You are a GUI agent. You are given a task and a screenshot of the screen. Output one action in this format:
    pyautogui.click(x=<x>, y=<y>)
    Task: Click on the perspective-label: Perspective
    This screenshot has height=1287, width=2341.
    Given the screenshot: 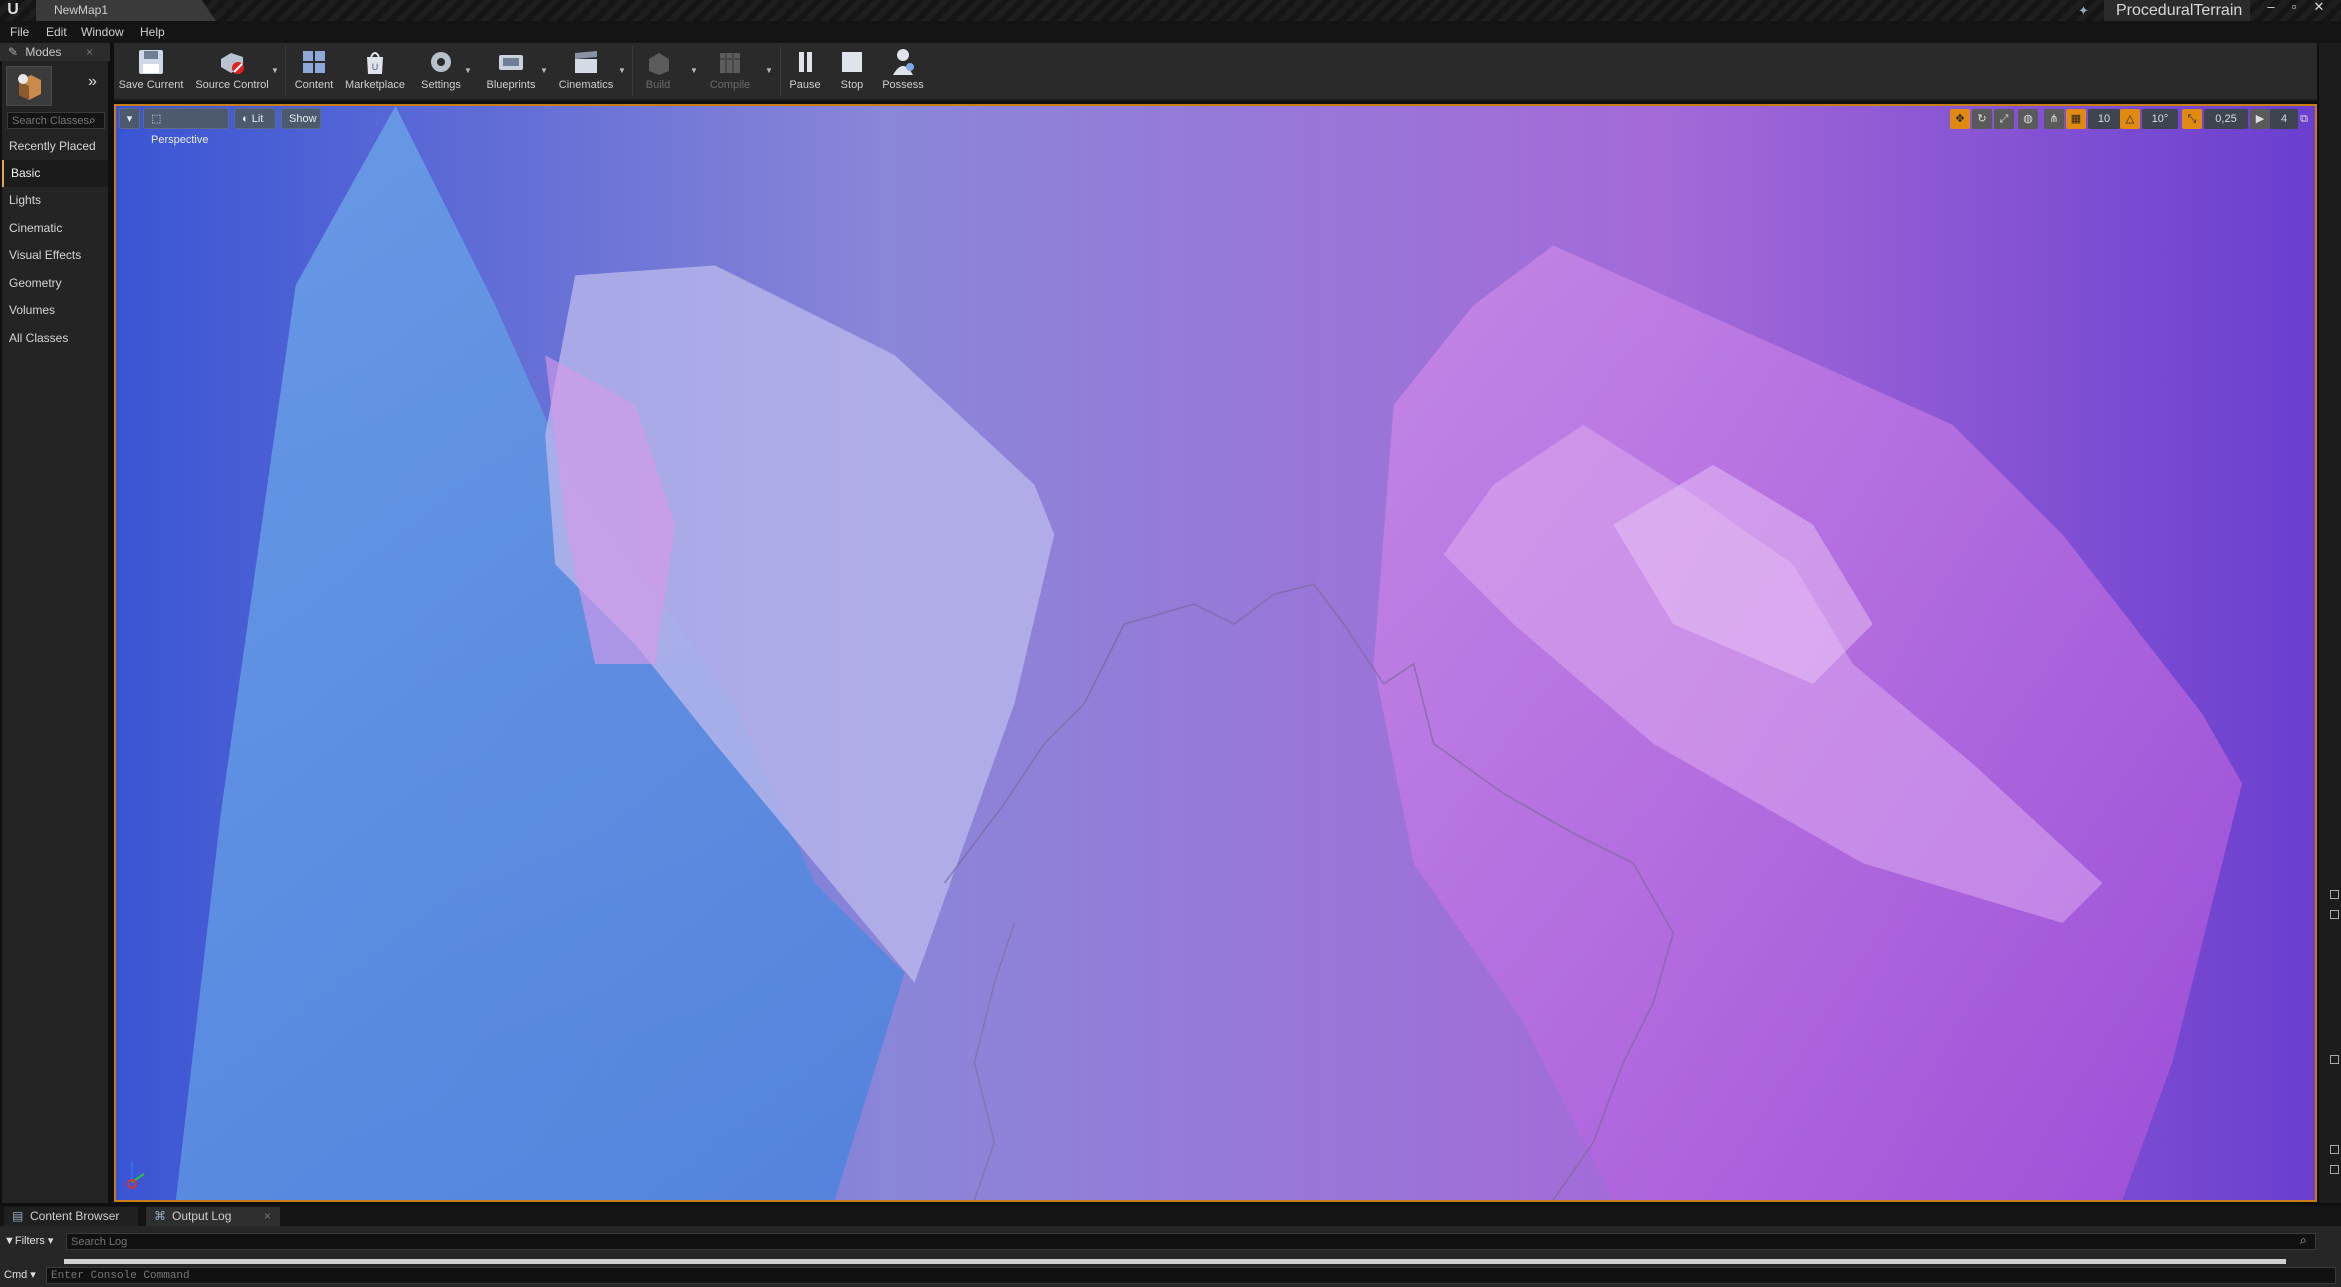 What is the action you would take?
    pyautogui.click(x=180, y=140)
    